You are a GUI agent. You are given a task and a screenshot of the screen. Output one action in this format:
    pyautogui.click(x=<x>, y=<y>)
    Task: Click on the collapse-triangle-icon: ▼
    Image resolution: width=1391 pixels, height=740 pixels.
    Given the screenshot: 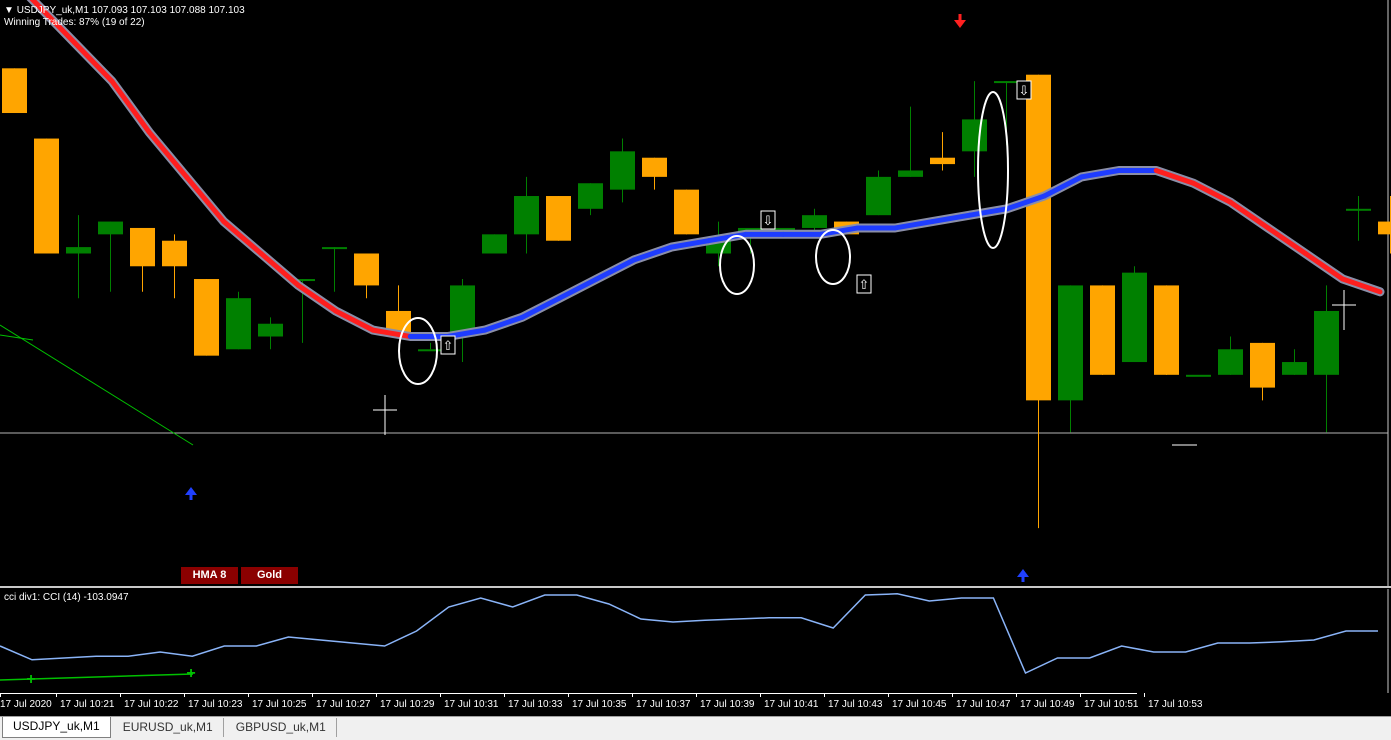 What is the action you would take?
    pyautogui.click(x=10, y=10)
    